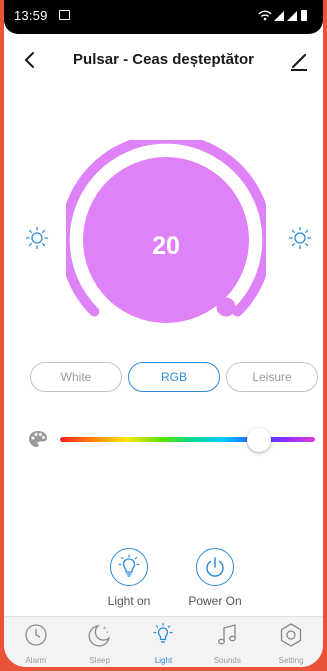 This screenshot has width=327, height=671. I want to click on tab-alarm: Alarm, so click(36, 642).